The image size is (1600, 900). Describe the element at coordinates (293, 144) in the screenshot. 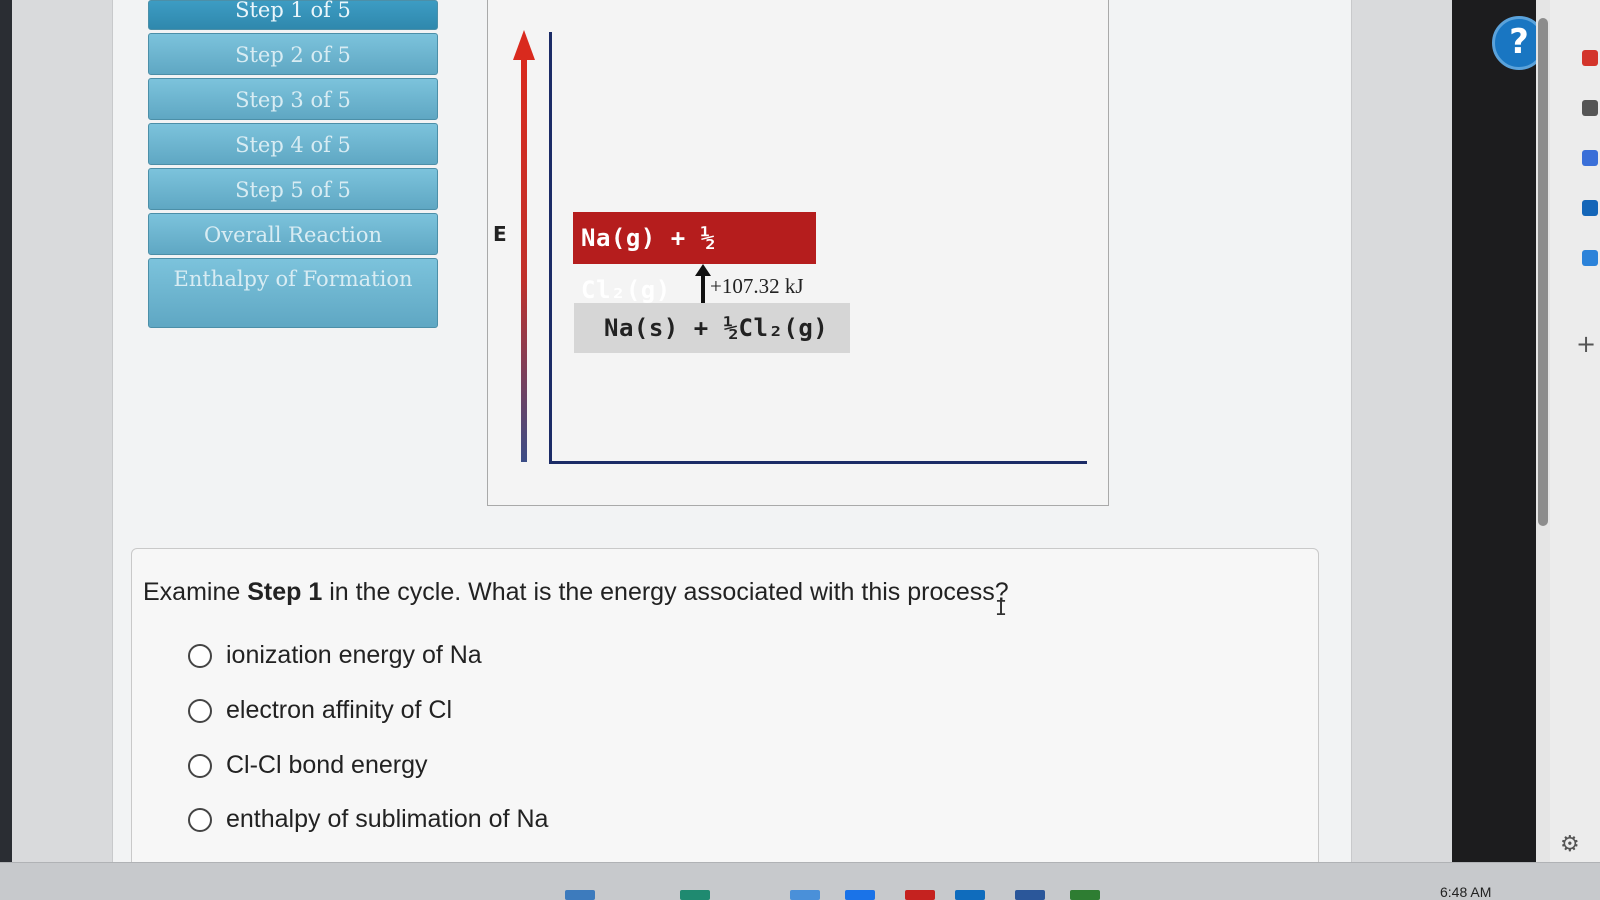

I see `step-4-button: Step 4 of 5` at that location.